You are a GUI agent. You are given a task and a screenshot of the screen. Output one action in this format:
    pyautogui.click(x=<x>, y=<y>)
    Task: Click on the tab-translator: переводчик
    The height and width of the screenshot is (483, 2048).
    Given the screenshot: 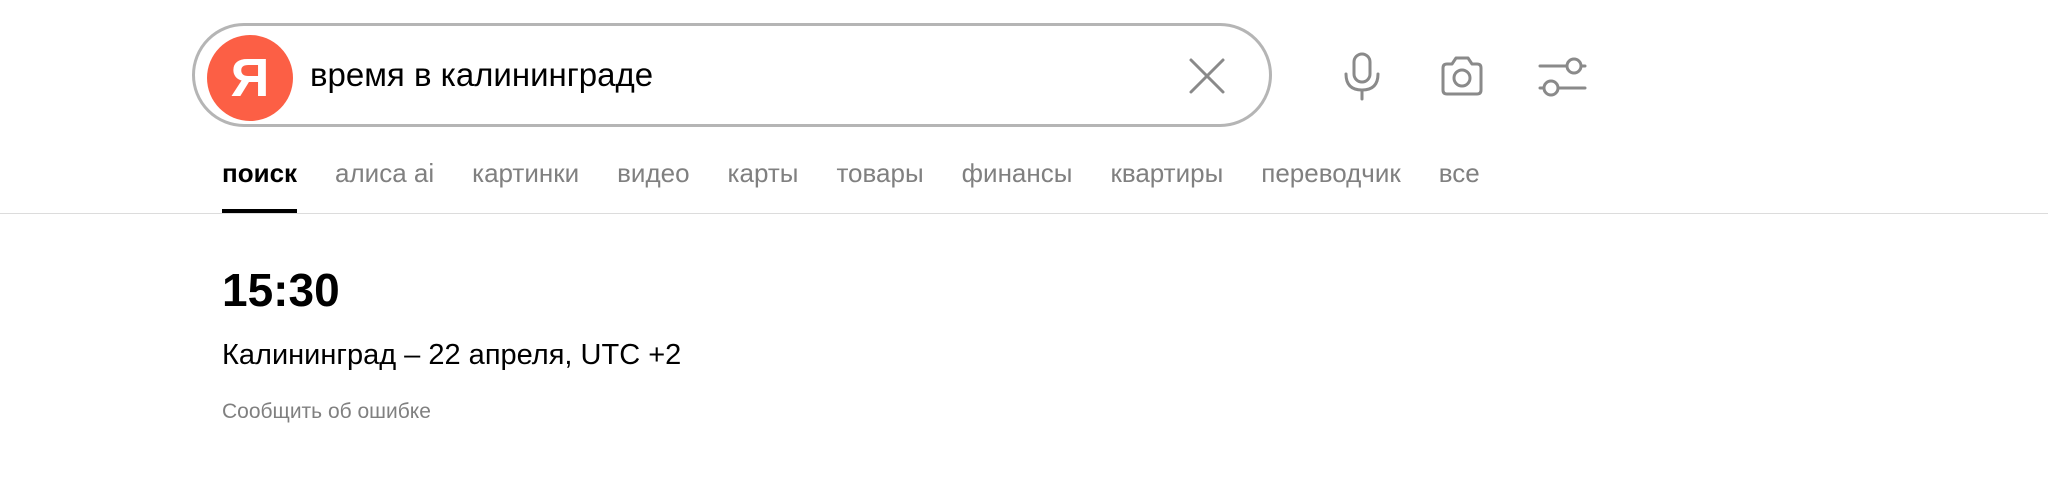 What is the action you would take?
    pyautogui.click(x=1330, y=185)
    